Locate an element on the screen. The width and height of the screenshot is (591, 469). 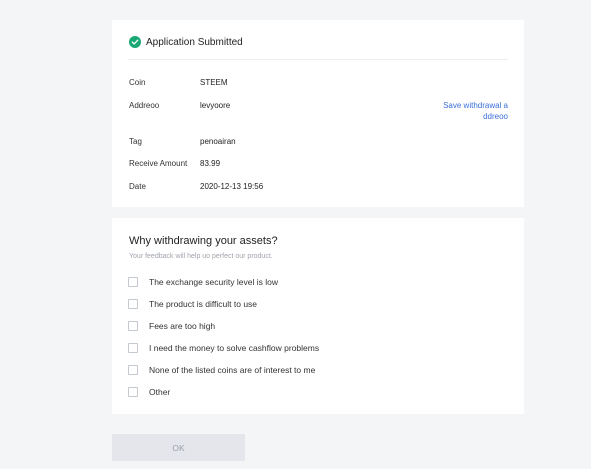
status-title: Application Submitted is located at coordinates (194, 42).